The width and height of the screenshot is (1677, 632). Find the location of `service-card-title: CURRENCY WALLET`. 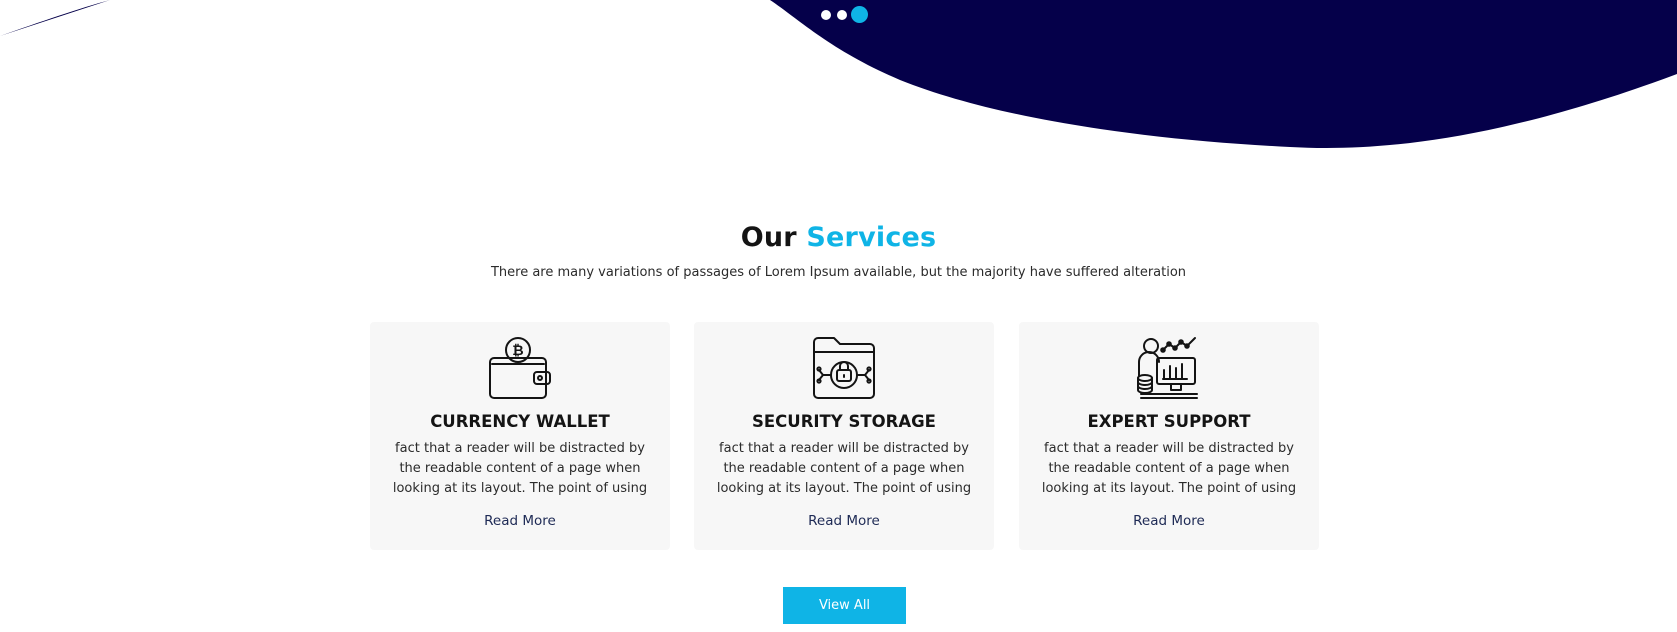

service-card-title: CURRENCY WALLET is located at coordinates (520, 421).